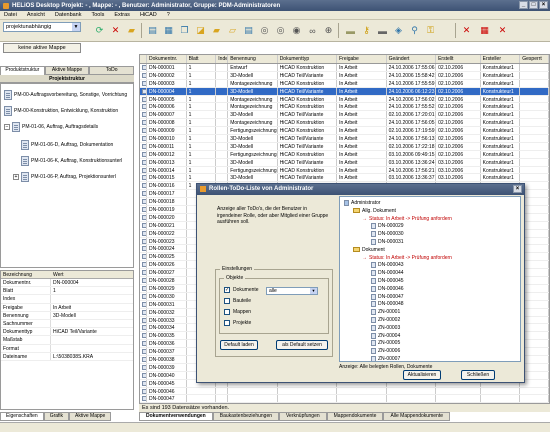  I want to click on column-header: Benennung, so click(253, 59).